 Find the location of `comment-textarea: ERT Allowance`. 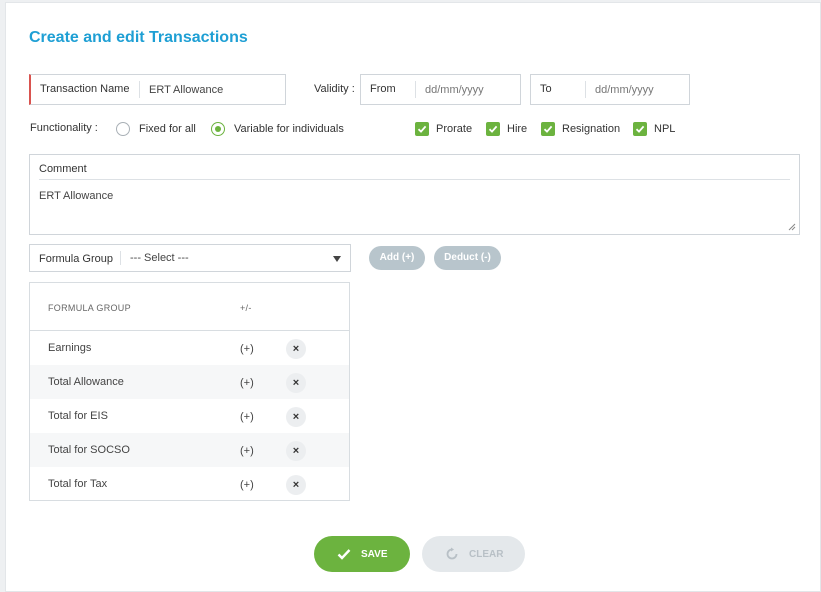

comment-textarea: ERT Allowance is located at coordinates (76, 196).